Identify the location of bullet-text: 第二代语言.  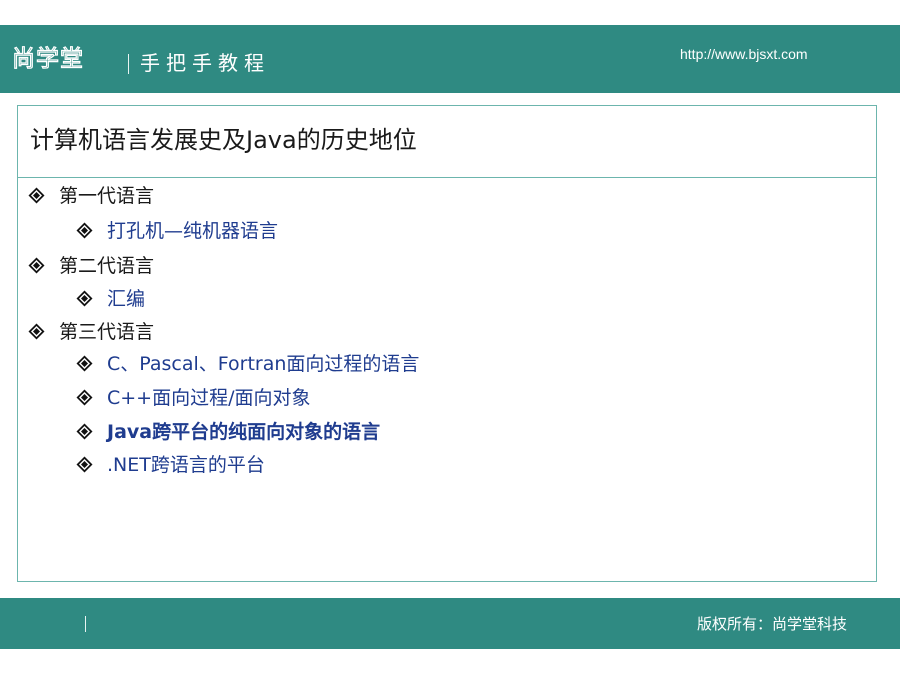
(107, 266).